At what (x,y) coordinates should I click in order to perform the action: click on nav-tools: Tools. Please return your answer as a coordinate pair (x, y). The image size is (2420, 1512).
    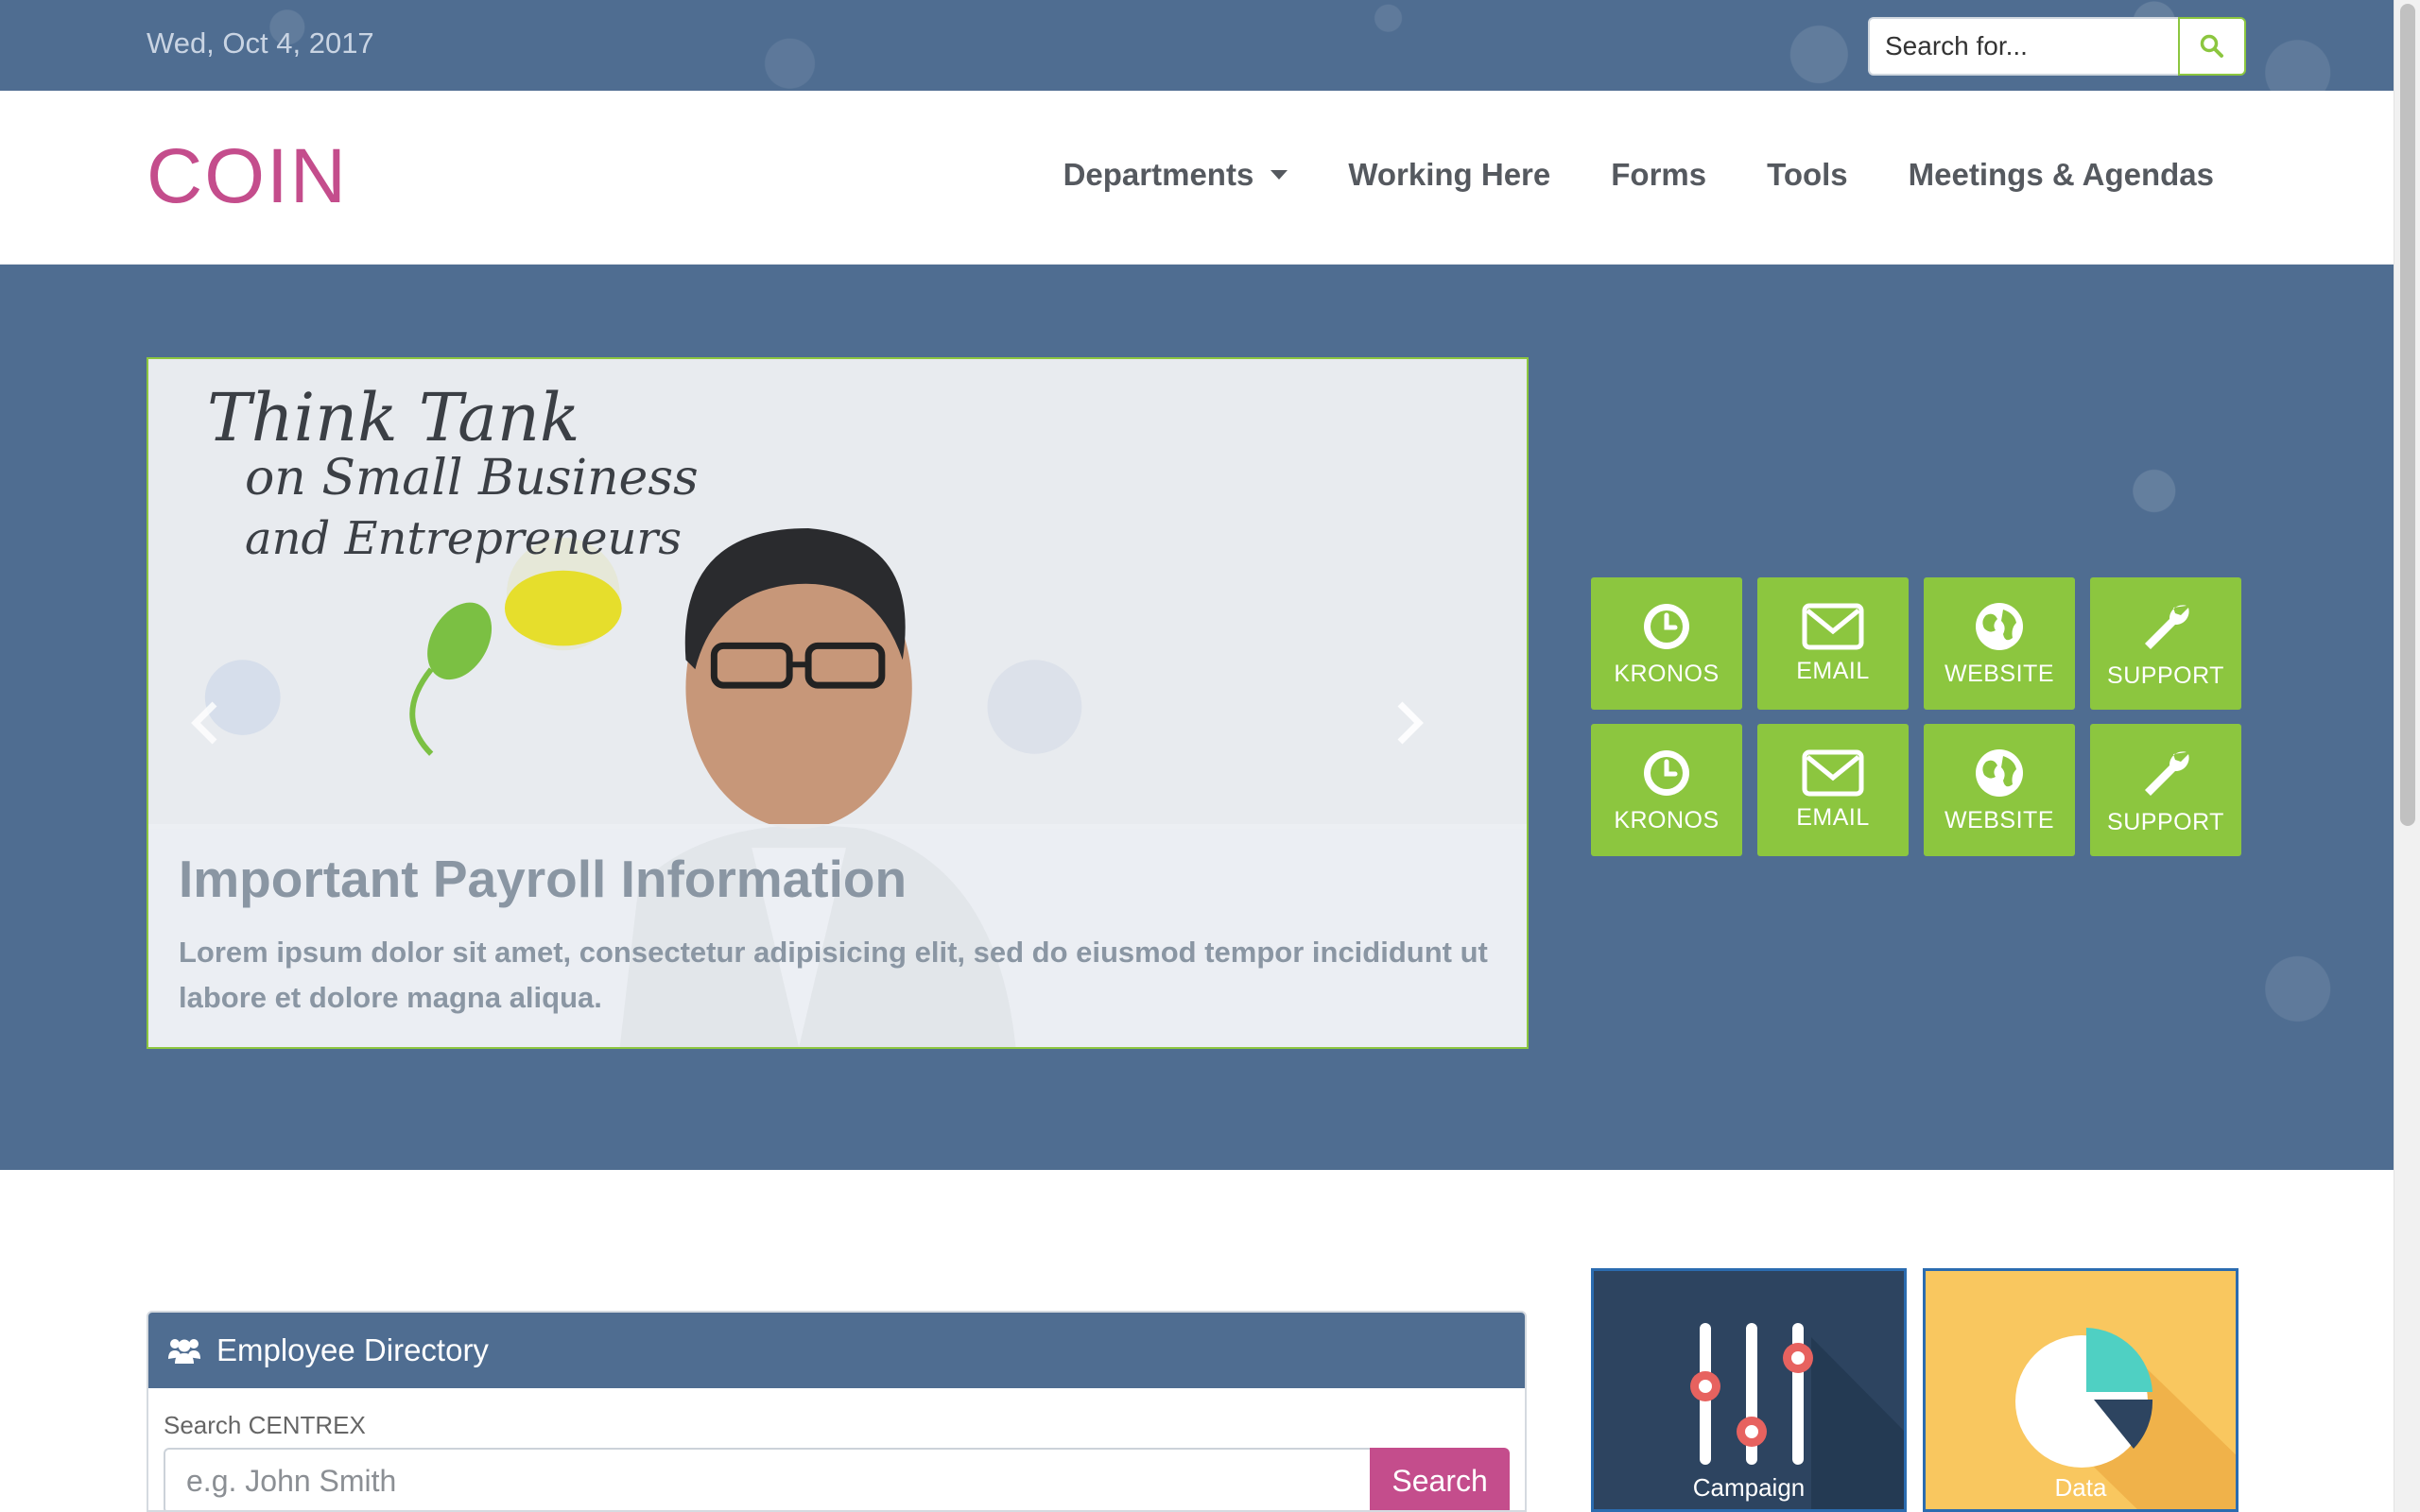
    Looking at the image, I should click on (1808, 175).